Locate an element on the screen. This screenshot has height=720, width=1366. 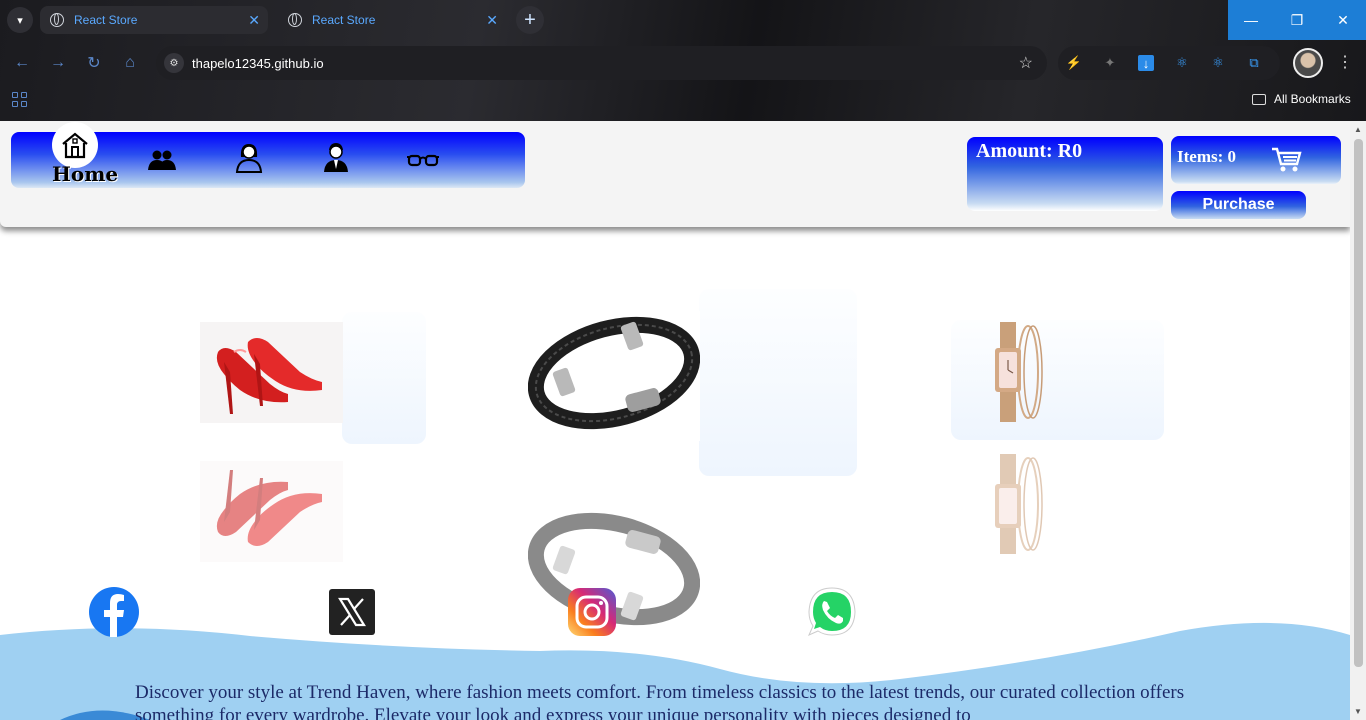
bookmarks-label: All Bookmarks is located at coordinates (1312, 99).